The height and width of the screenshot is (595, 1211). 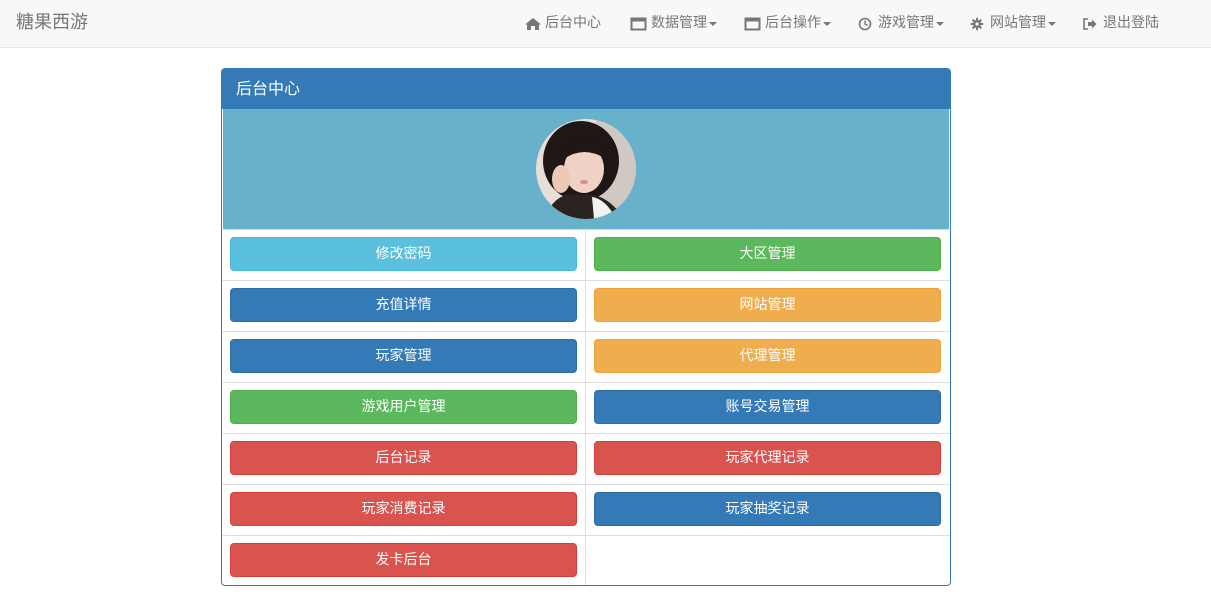 What do you see at coordinates (865, 23) in the screenshot?
I see `clock-icon` at bounding box center [865, 23].